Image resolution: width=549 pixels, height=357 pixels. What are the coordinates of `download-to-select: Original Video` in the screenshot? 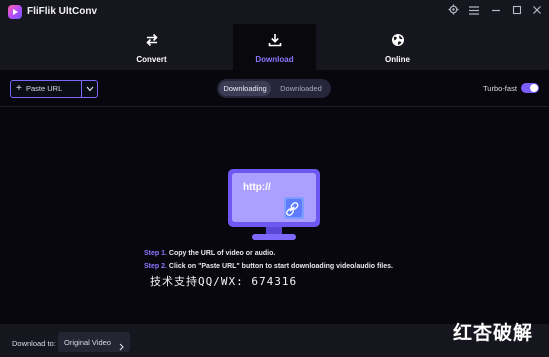 It's located at (94, 342).